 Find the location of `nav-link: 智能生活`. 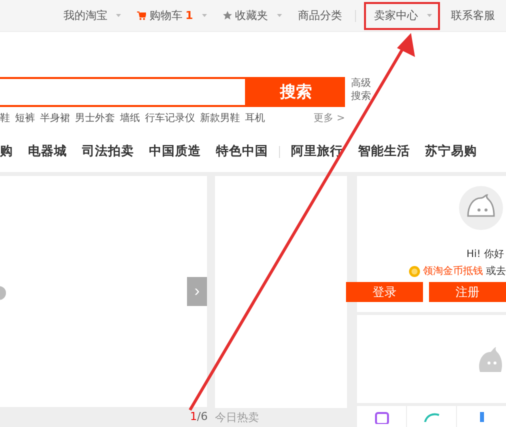

nav-link: 智能生活 is located at coordinates (384, 151).